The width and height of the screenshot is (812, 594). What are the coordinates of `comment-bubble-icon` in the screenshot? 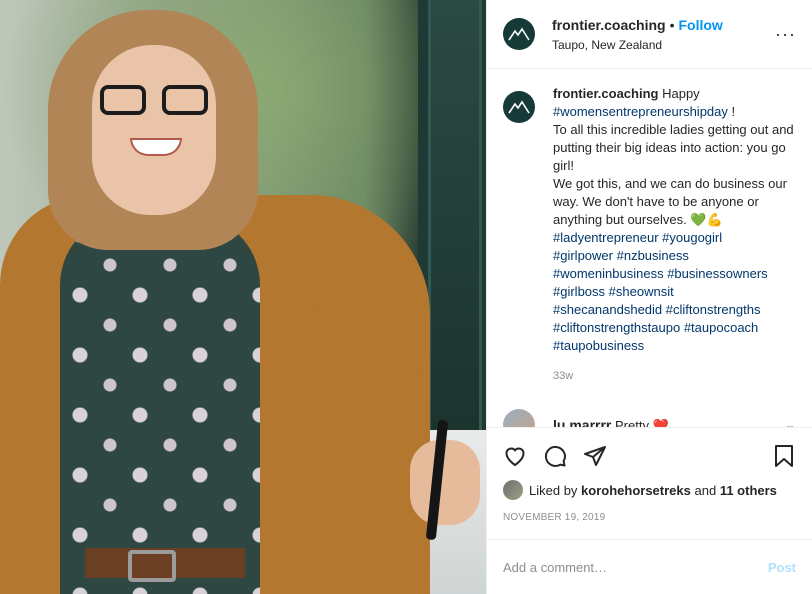 It's located at (555, 456).